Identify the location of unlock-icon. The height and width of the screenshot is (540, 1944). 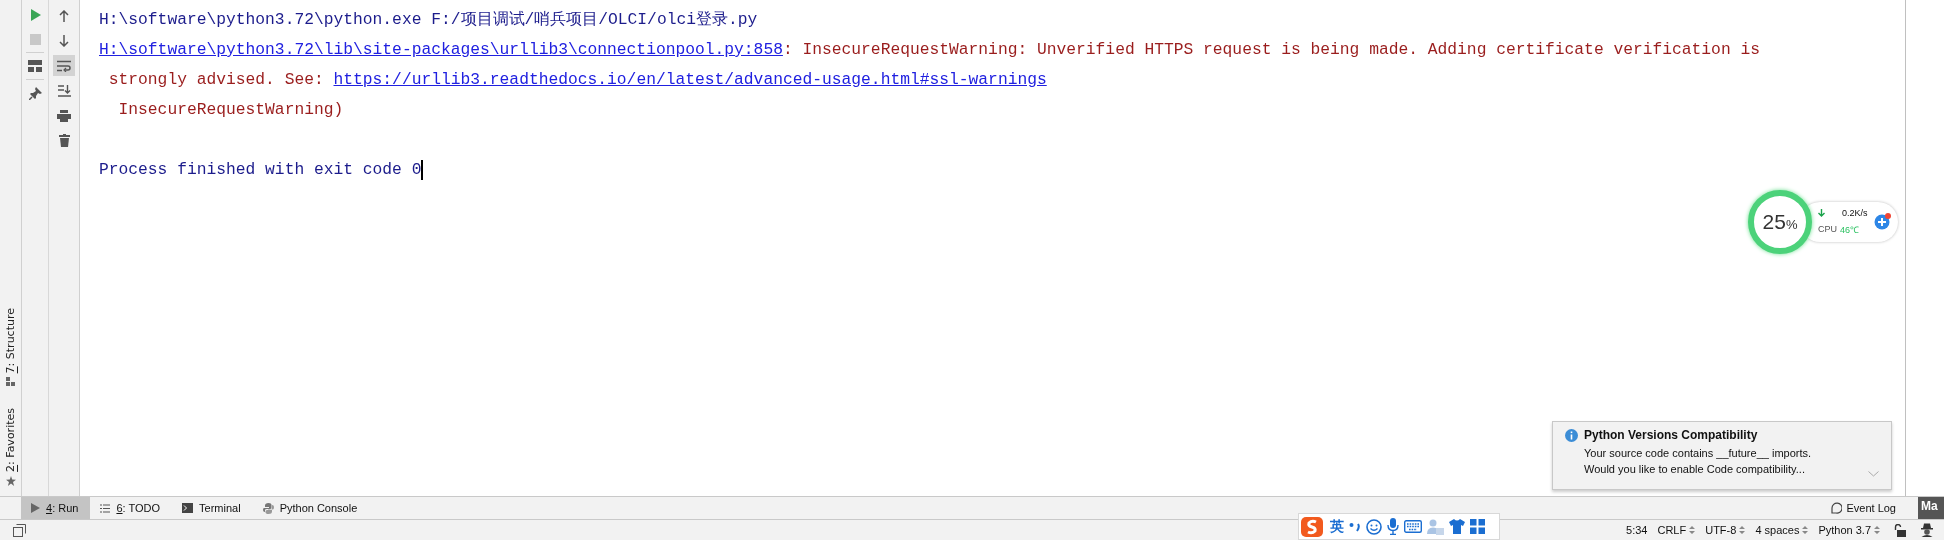
(1900, 530).